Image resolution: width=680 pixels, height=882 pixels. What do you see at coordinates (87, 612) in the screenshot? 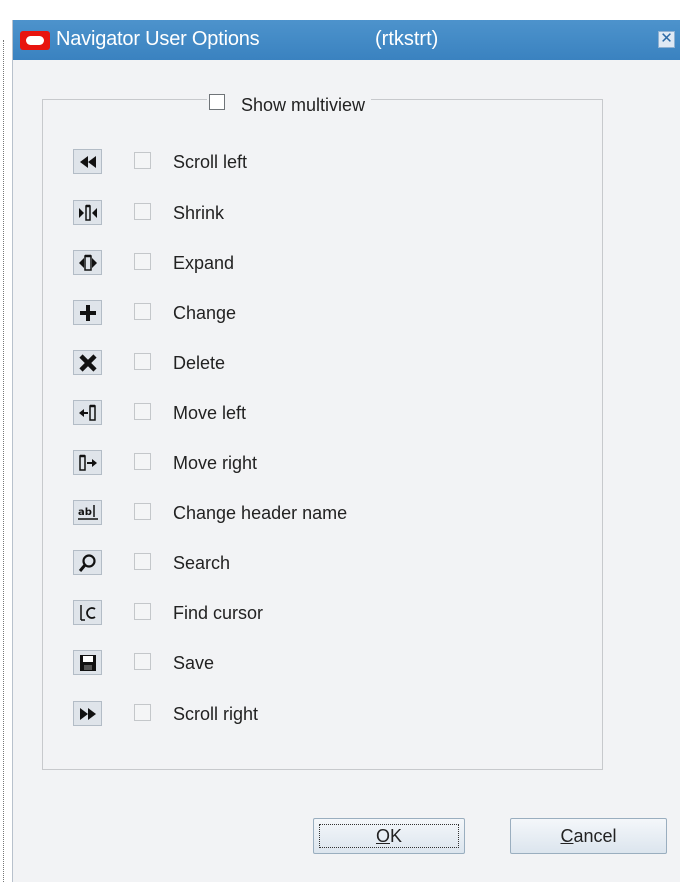
I see `find-cursor-icon` at bounding box center [87, 612].